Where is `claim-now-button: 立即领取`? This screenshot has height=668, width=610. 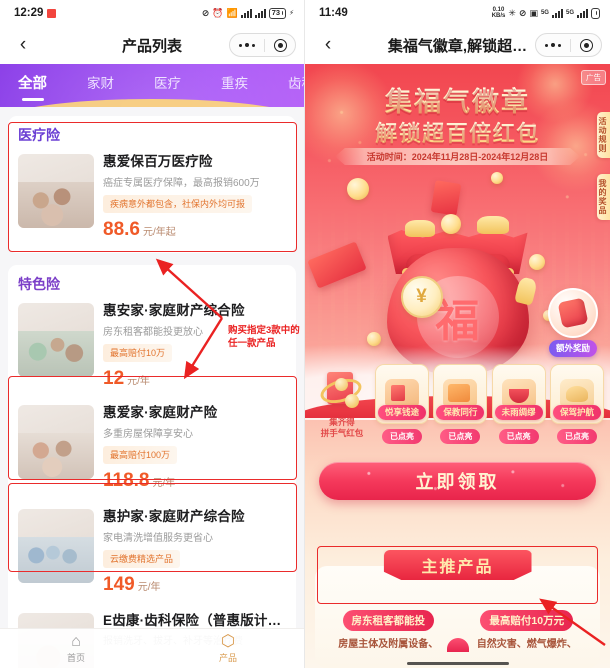
claim-now-button: 立即领取 is located at coordinates (457, 481).